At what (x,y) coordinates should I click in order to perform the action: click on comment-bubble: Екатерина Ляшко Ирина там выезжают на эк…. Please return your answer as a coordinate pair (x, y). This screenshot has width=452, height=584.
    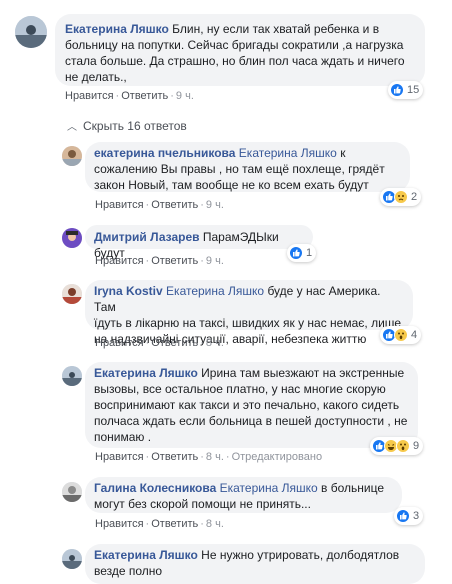
    Looking at the image, I should click on (251, 405).